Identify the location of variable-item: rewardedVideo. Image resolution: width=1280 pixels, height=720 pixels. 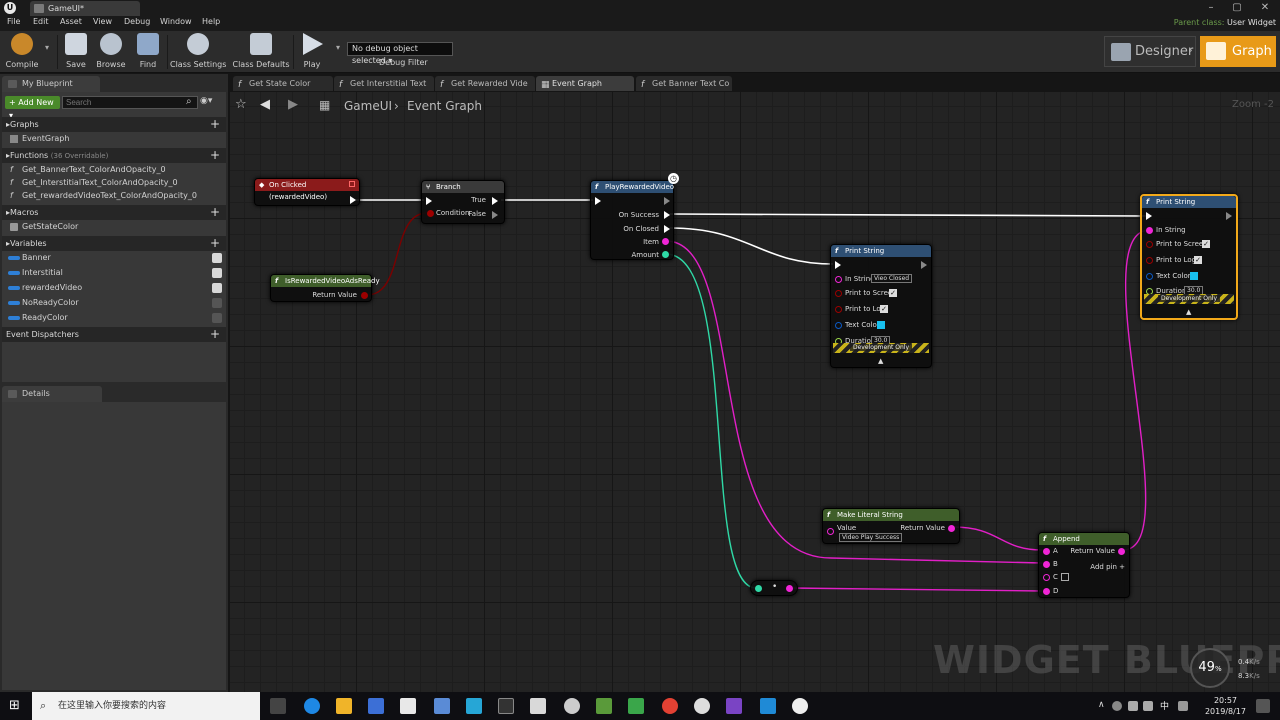
(114, 288).